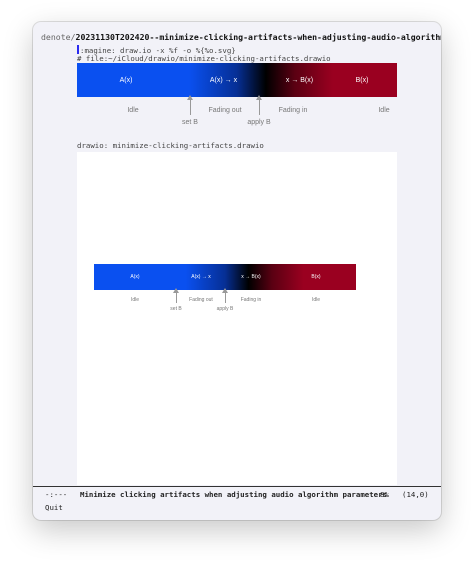  What do you see at coordinates (299, 80) in the screenshot?
I see `segment-fade-in: x → B(x)` at bounding box center [299, 80].